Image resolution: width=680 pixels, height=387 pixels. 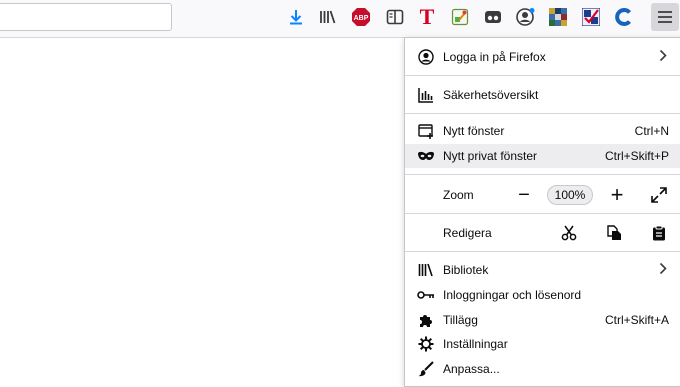 I want to click on menu-item-logins: Inloggningar och lösenord, so click(x=542, y=295).